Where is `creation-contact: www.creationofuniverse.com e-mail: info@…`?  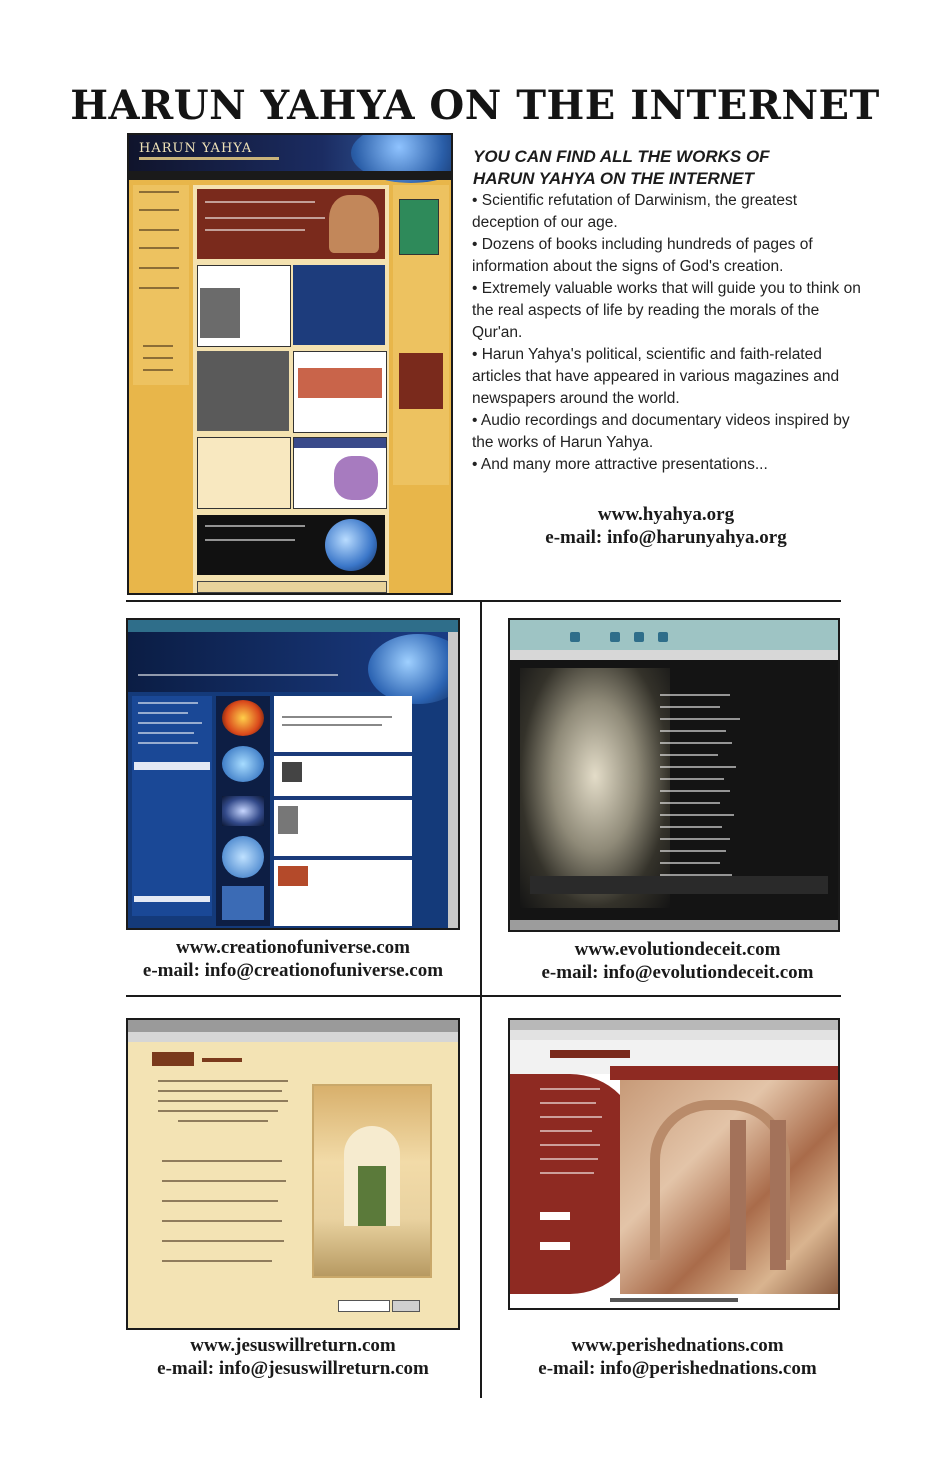 creation-contact: www.creationofuniverse.com e-mail: info@… is located at coordinates (293, 959).